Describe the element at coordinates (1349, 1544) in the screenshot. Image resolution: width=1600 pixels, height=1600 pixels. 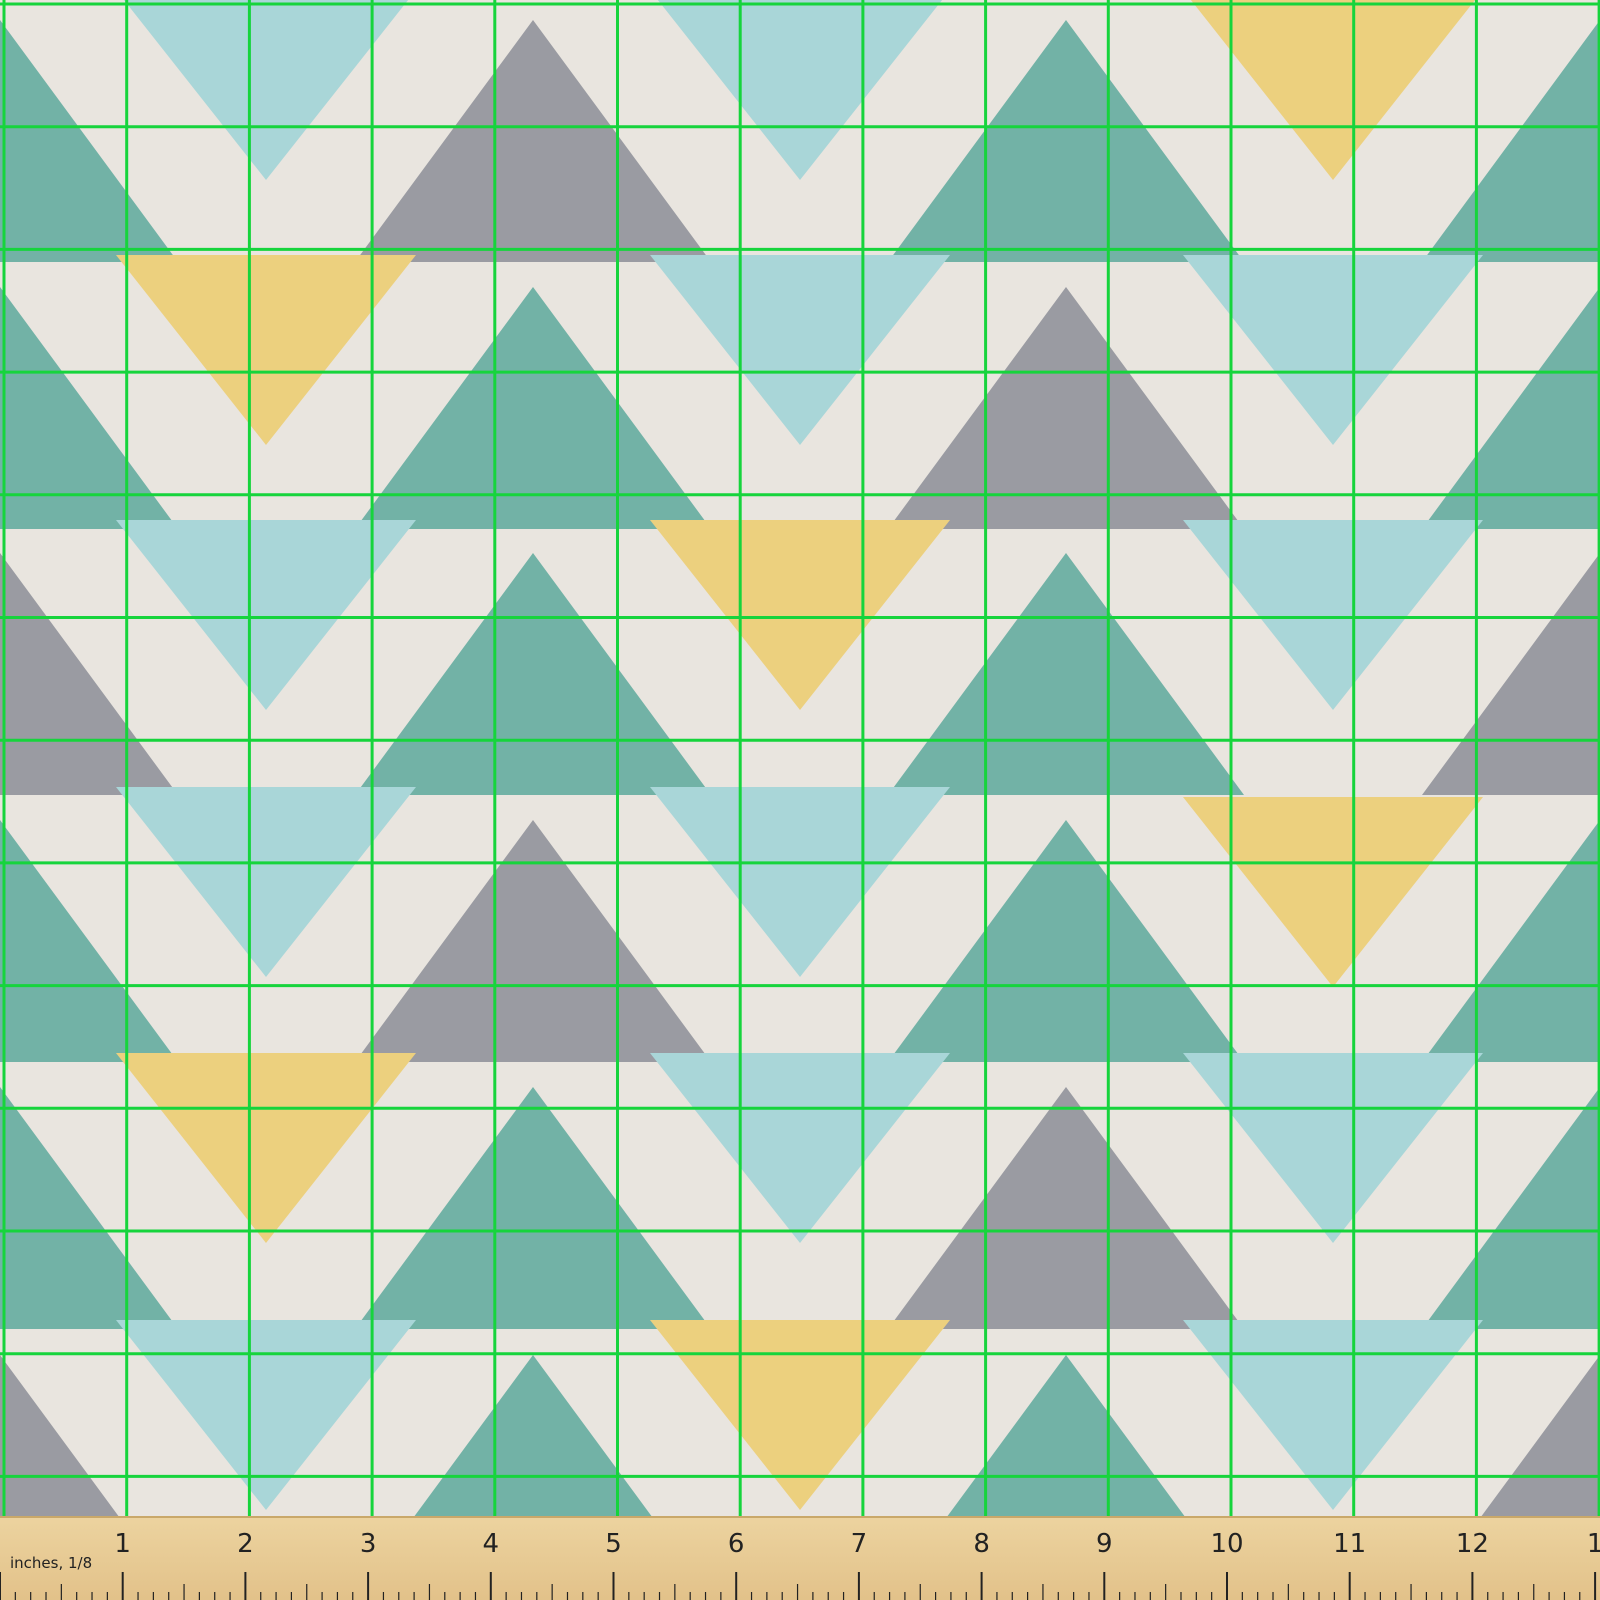
I see `ruler-number: 11` at that location.